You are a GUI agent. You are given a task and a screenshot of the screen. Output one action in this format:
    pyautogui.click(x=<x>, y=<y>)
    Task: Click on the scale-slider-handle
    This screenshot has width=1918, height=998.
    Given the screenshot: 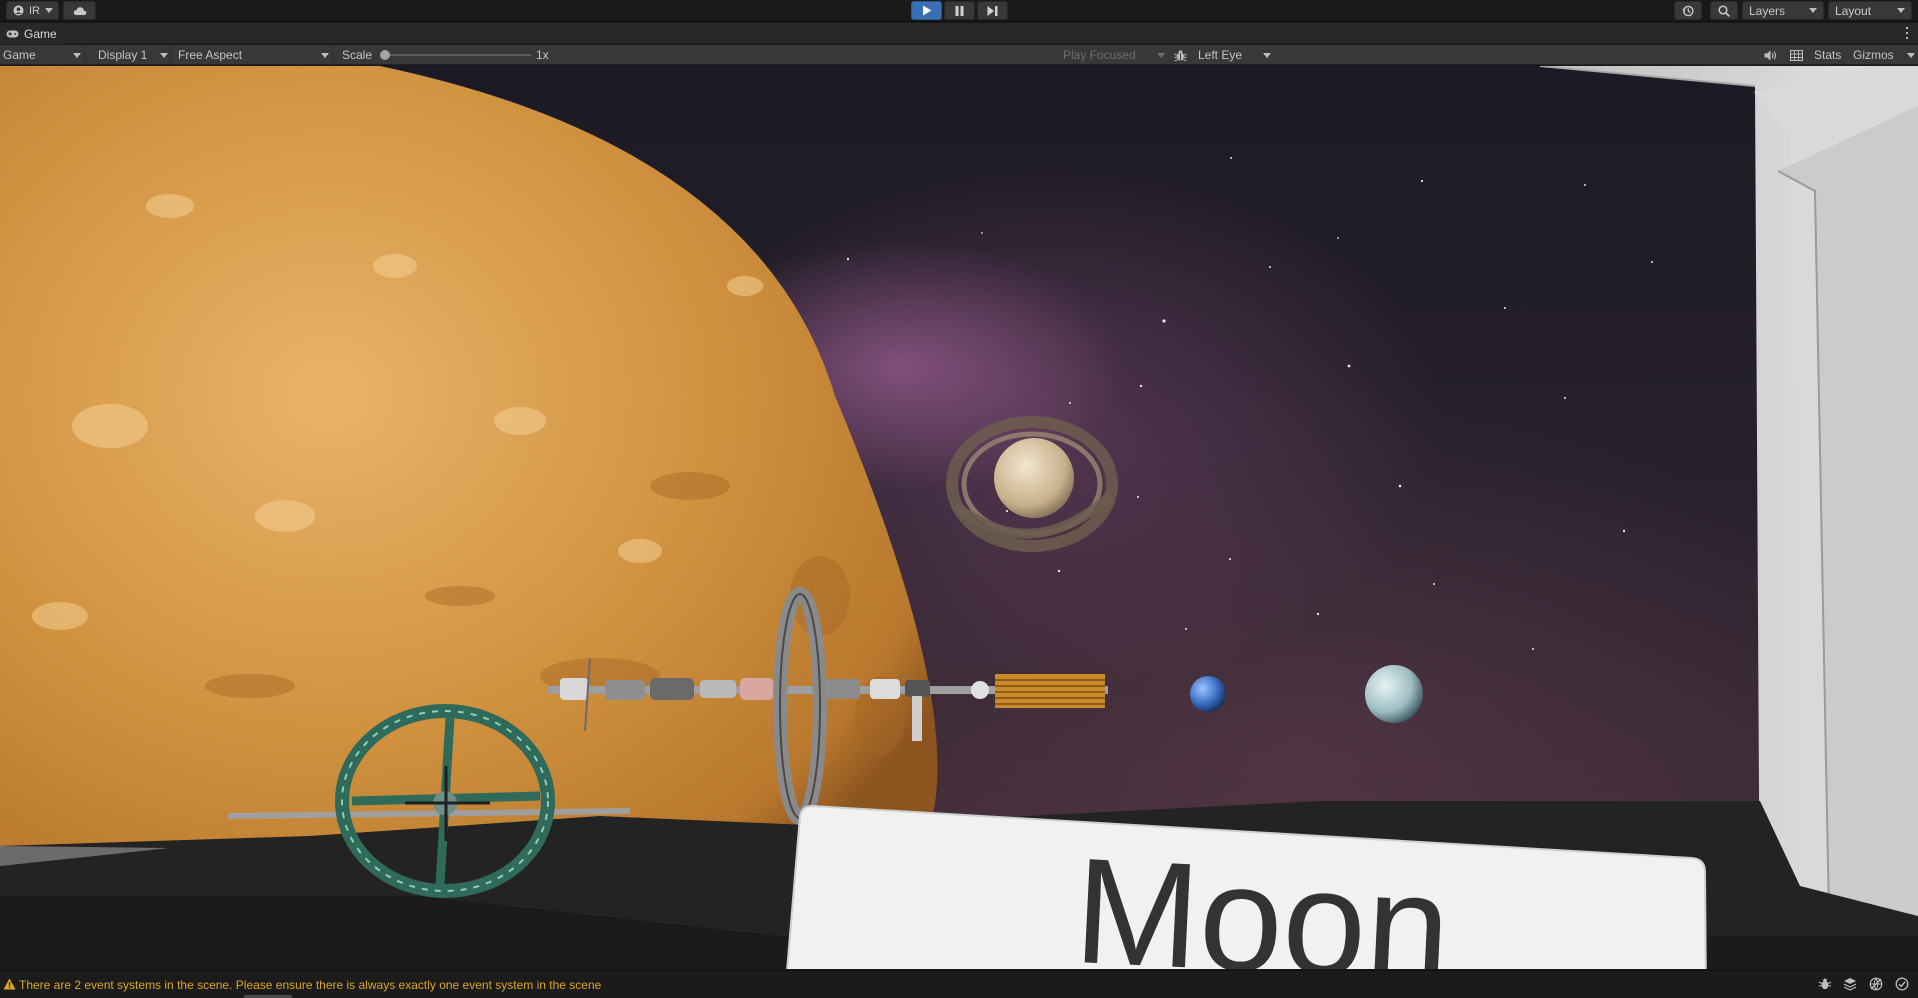 What is the action you would take?
    pyautogui.click(x=385, y=55)
    